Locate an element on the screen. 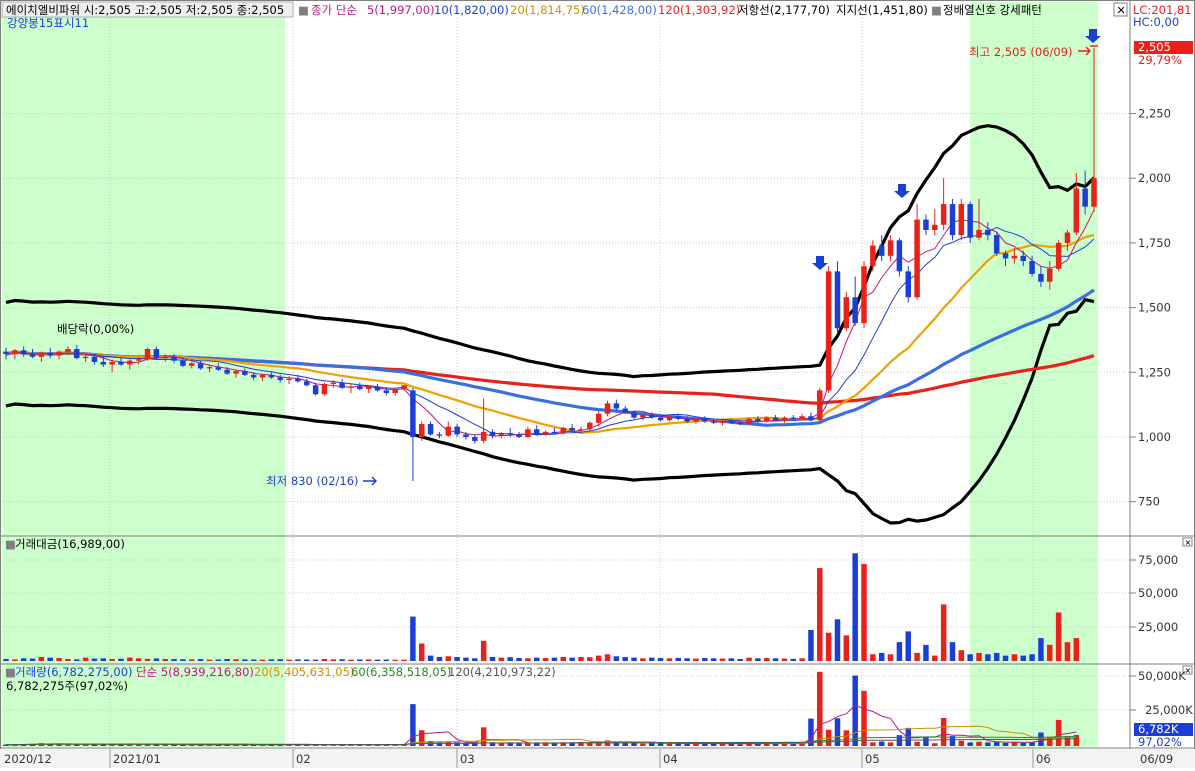 This screenshot has width=1195, height=771. ma-title: 종가 단순 is located at coordinates (334, 10).